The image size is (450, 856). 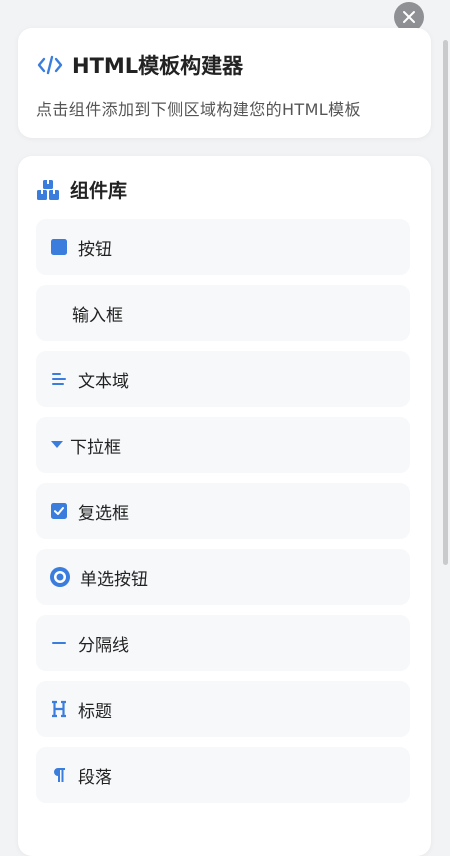 I want to click on component-label: 段落, so click(x=95, y=777).